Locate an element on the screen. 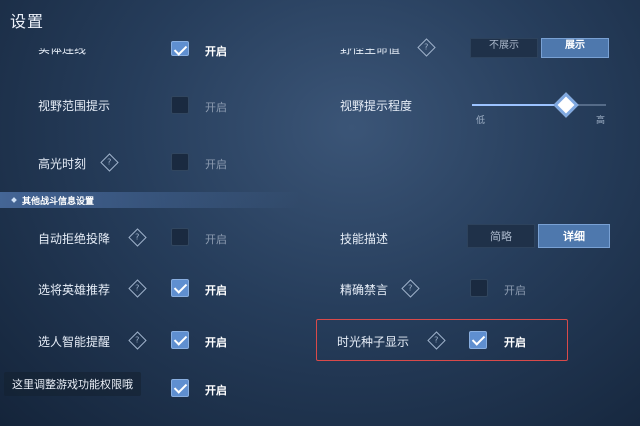 The image size is (640, 426). page-title: 设置 is located at coordinates (27, 21).